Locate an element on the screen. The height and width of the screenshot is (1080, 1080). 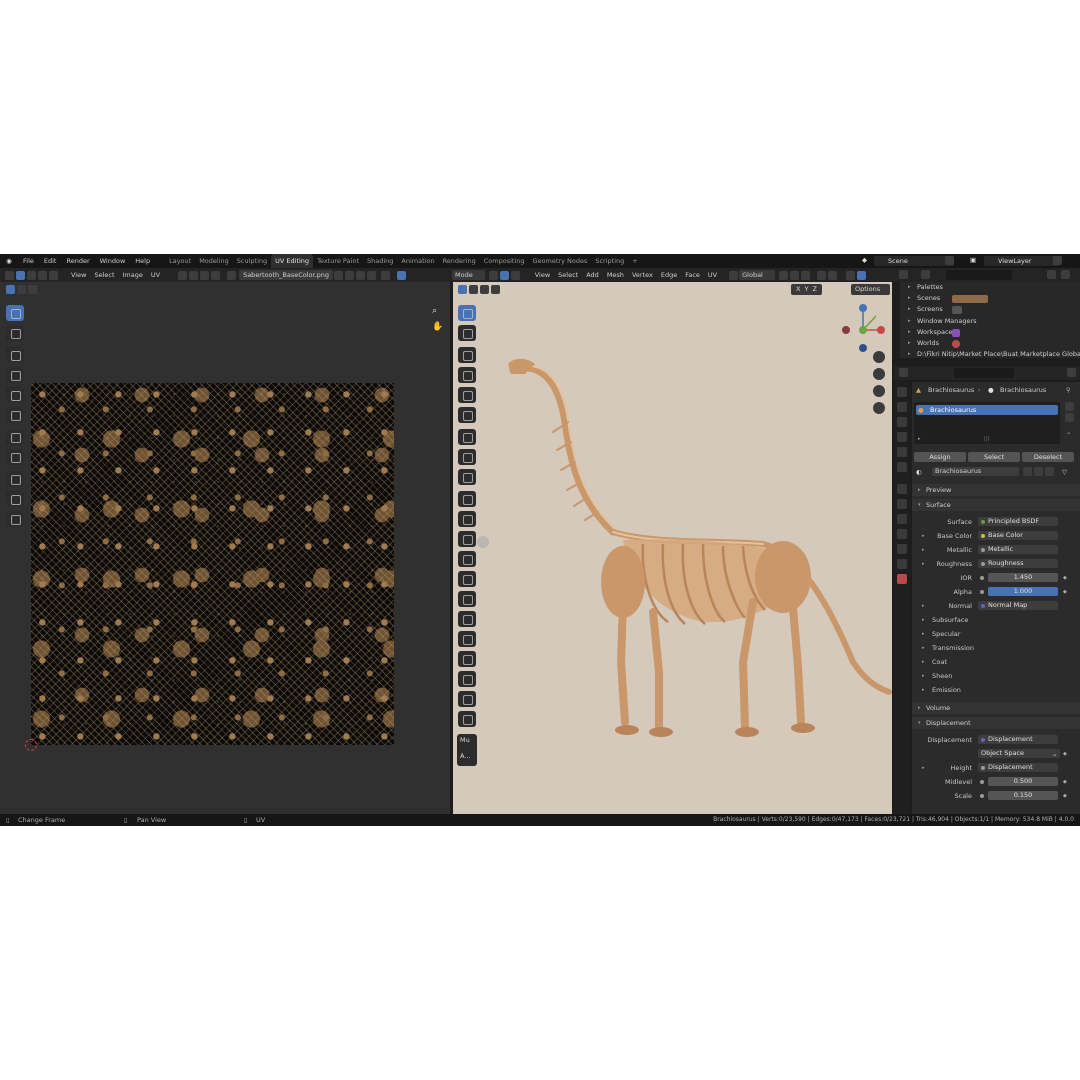
emission-subpanel: ▸ Emission is located at coordinates (996, 690).